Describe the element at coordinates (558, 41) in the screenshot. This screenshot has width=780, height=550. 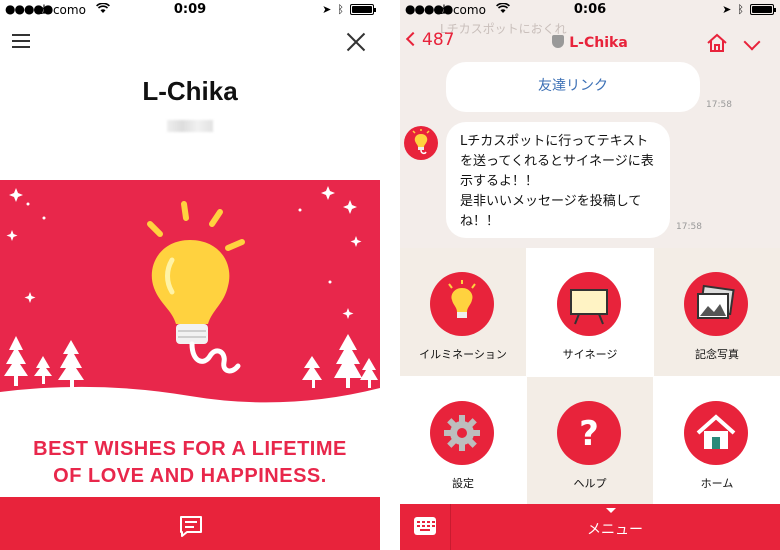
I see `verified-shield-icon` at that location.